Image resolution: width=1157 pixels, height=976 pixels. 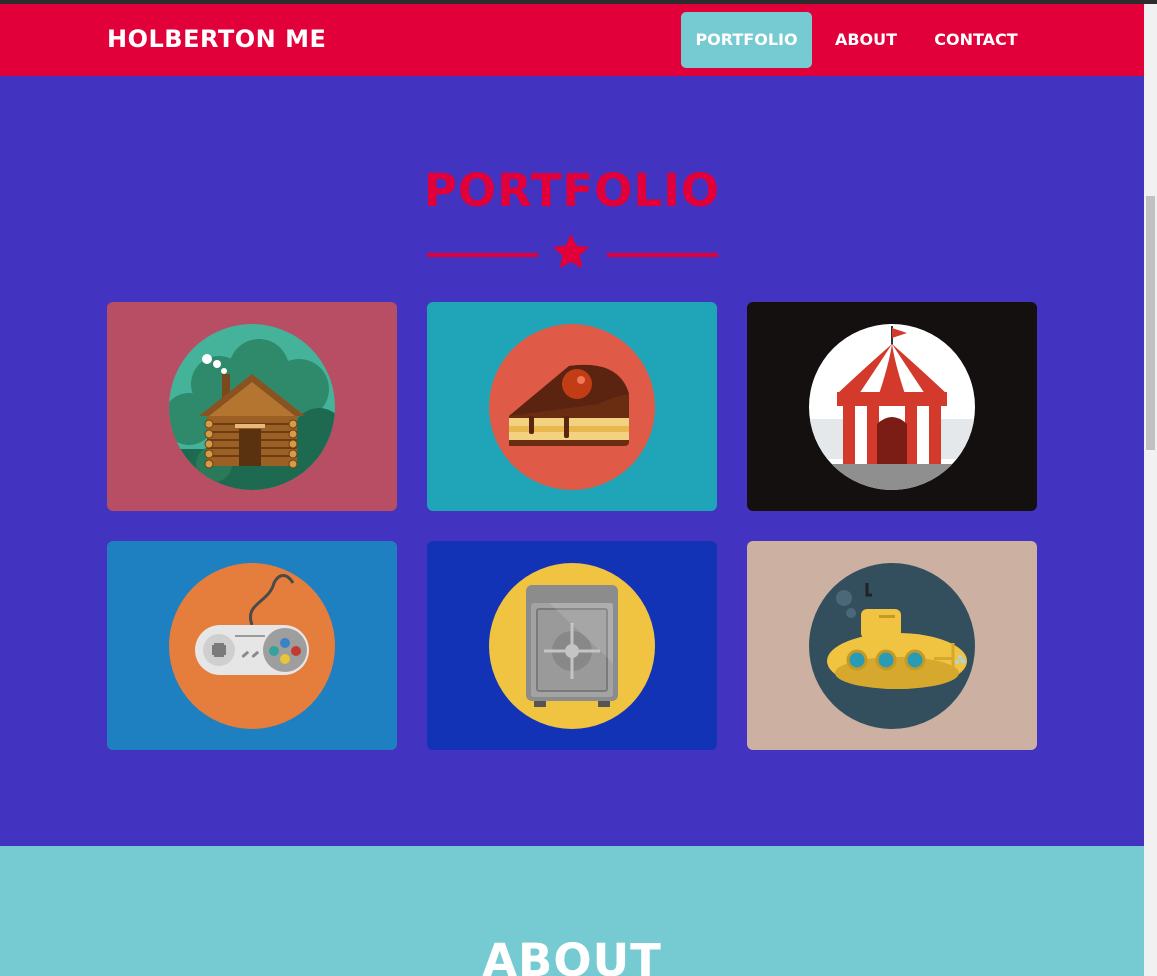 I want to click on cake-icon, so click(x=572, y=407).